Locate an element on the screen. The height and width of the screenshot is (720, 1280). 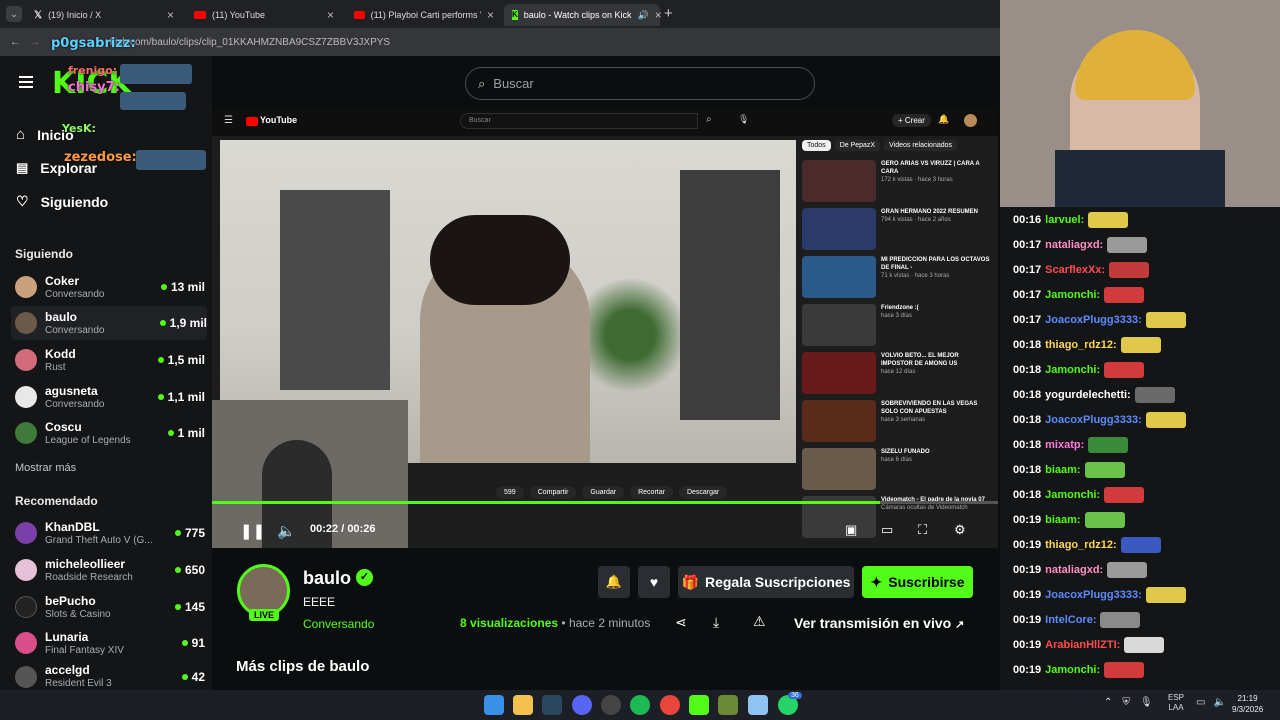
viewer-count: 775 is located at coordinates (189, 533).